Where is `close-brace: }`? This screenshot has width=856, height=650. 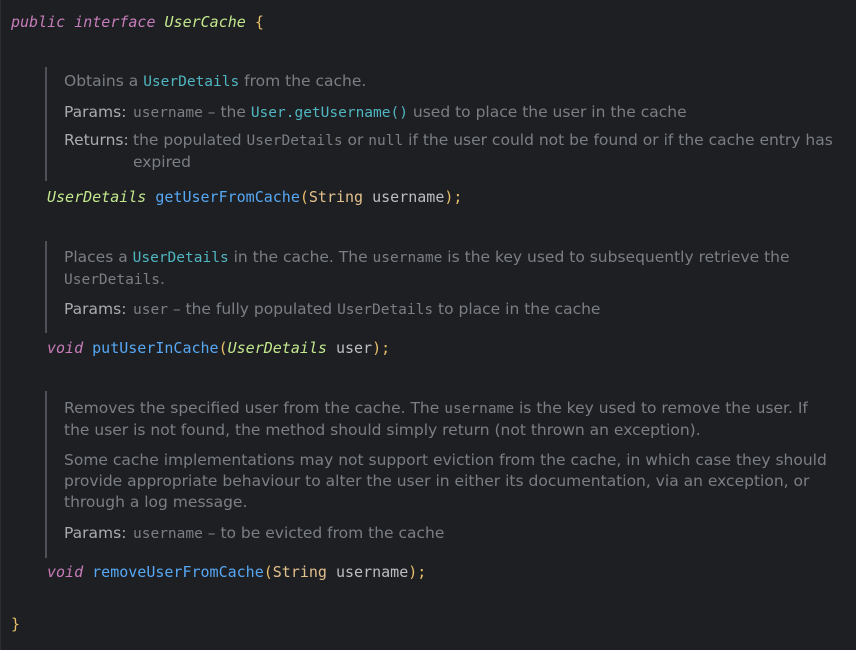 close-brace: } is located at coordinates (16, 624).